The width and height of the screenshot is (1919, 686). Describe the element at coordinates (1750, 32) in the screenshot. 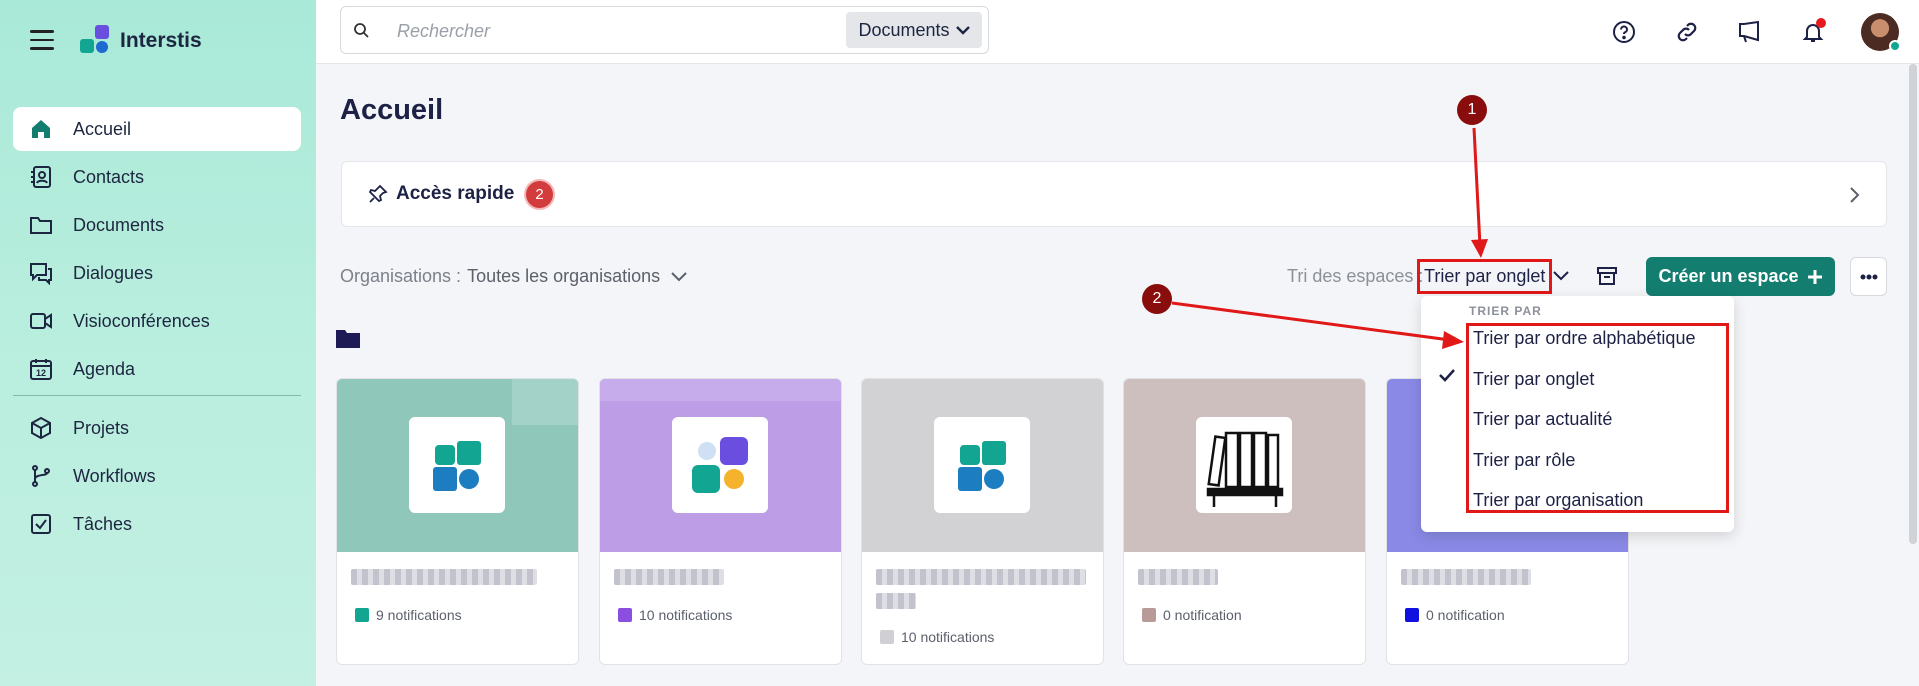

I see `announcement-icon` at that location.